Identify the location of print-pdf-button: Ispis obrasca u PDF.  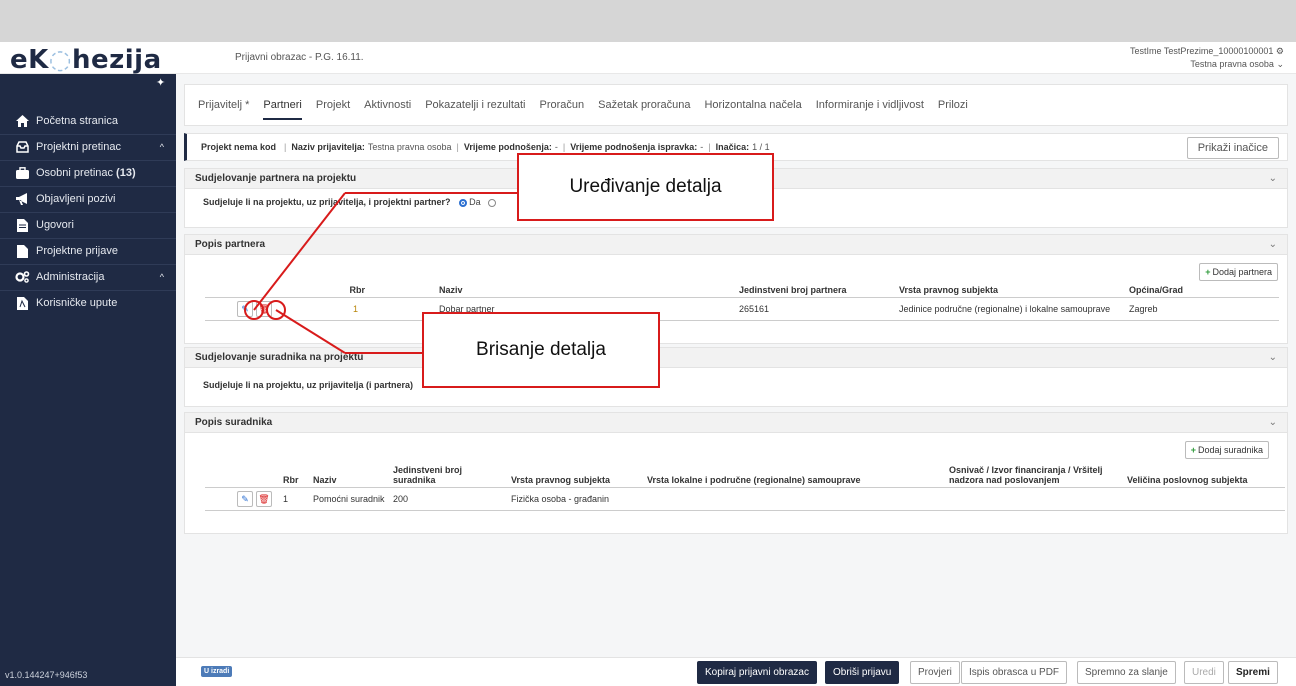
(1014, 672).